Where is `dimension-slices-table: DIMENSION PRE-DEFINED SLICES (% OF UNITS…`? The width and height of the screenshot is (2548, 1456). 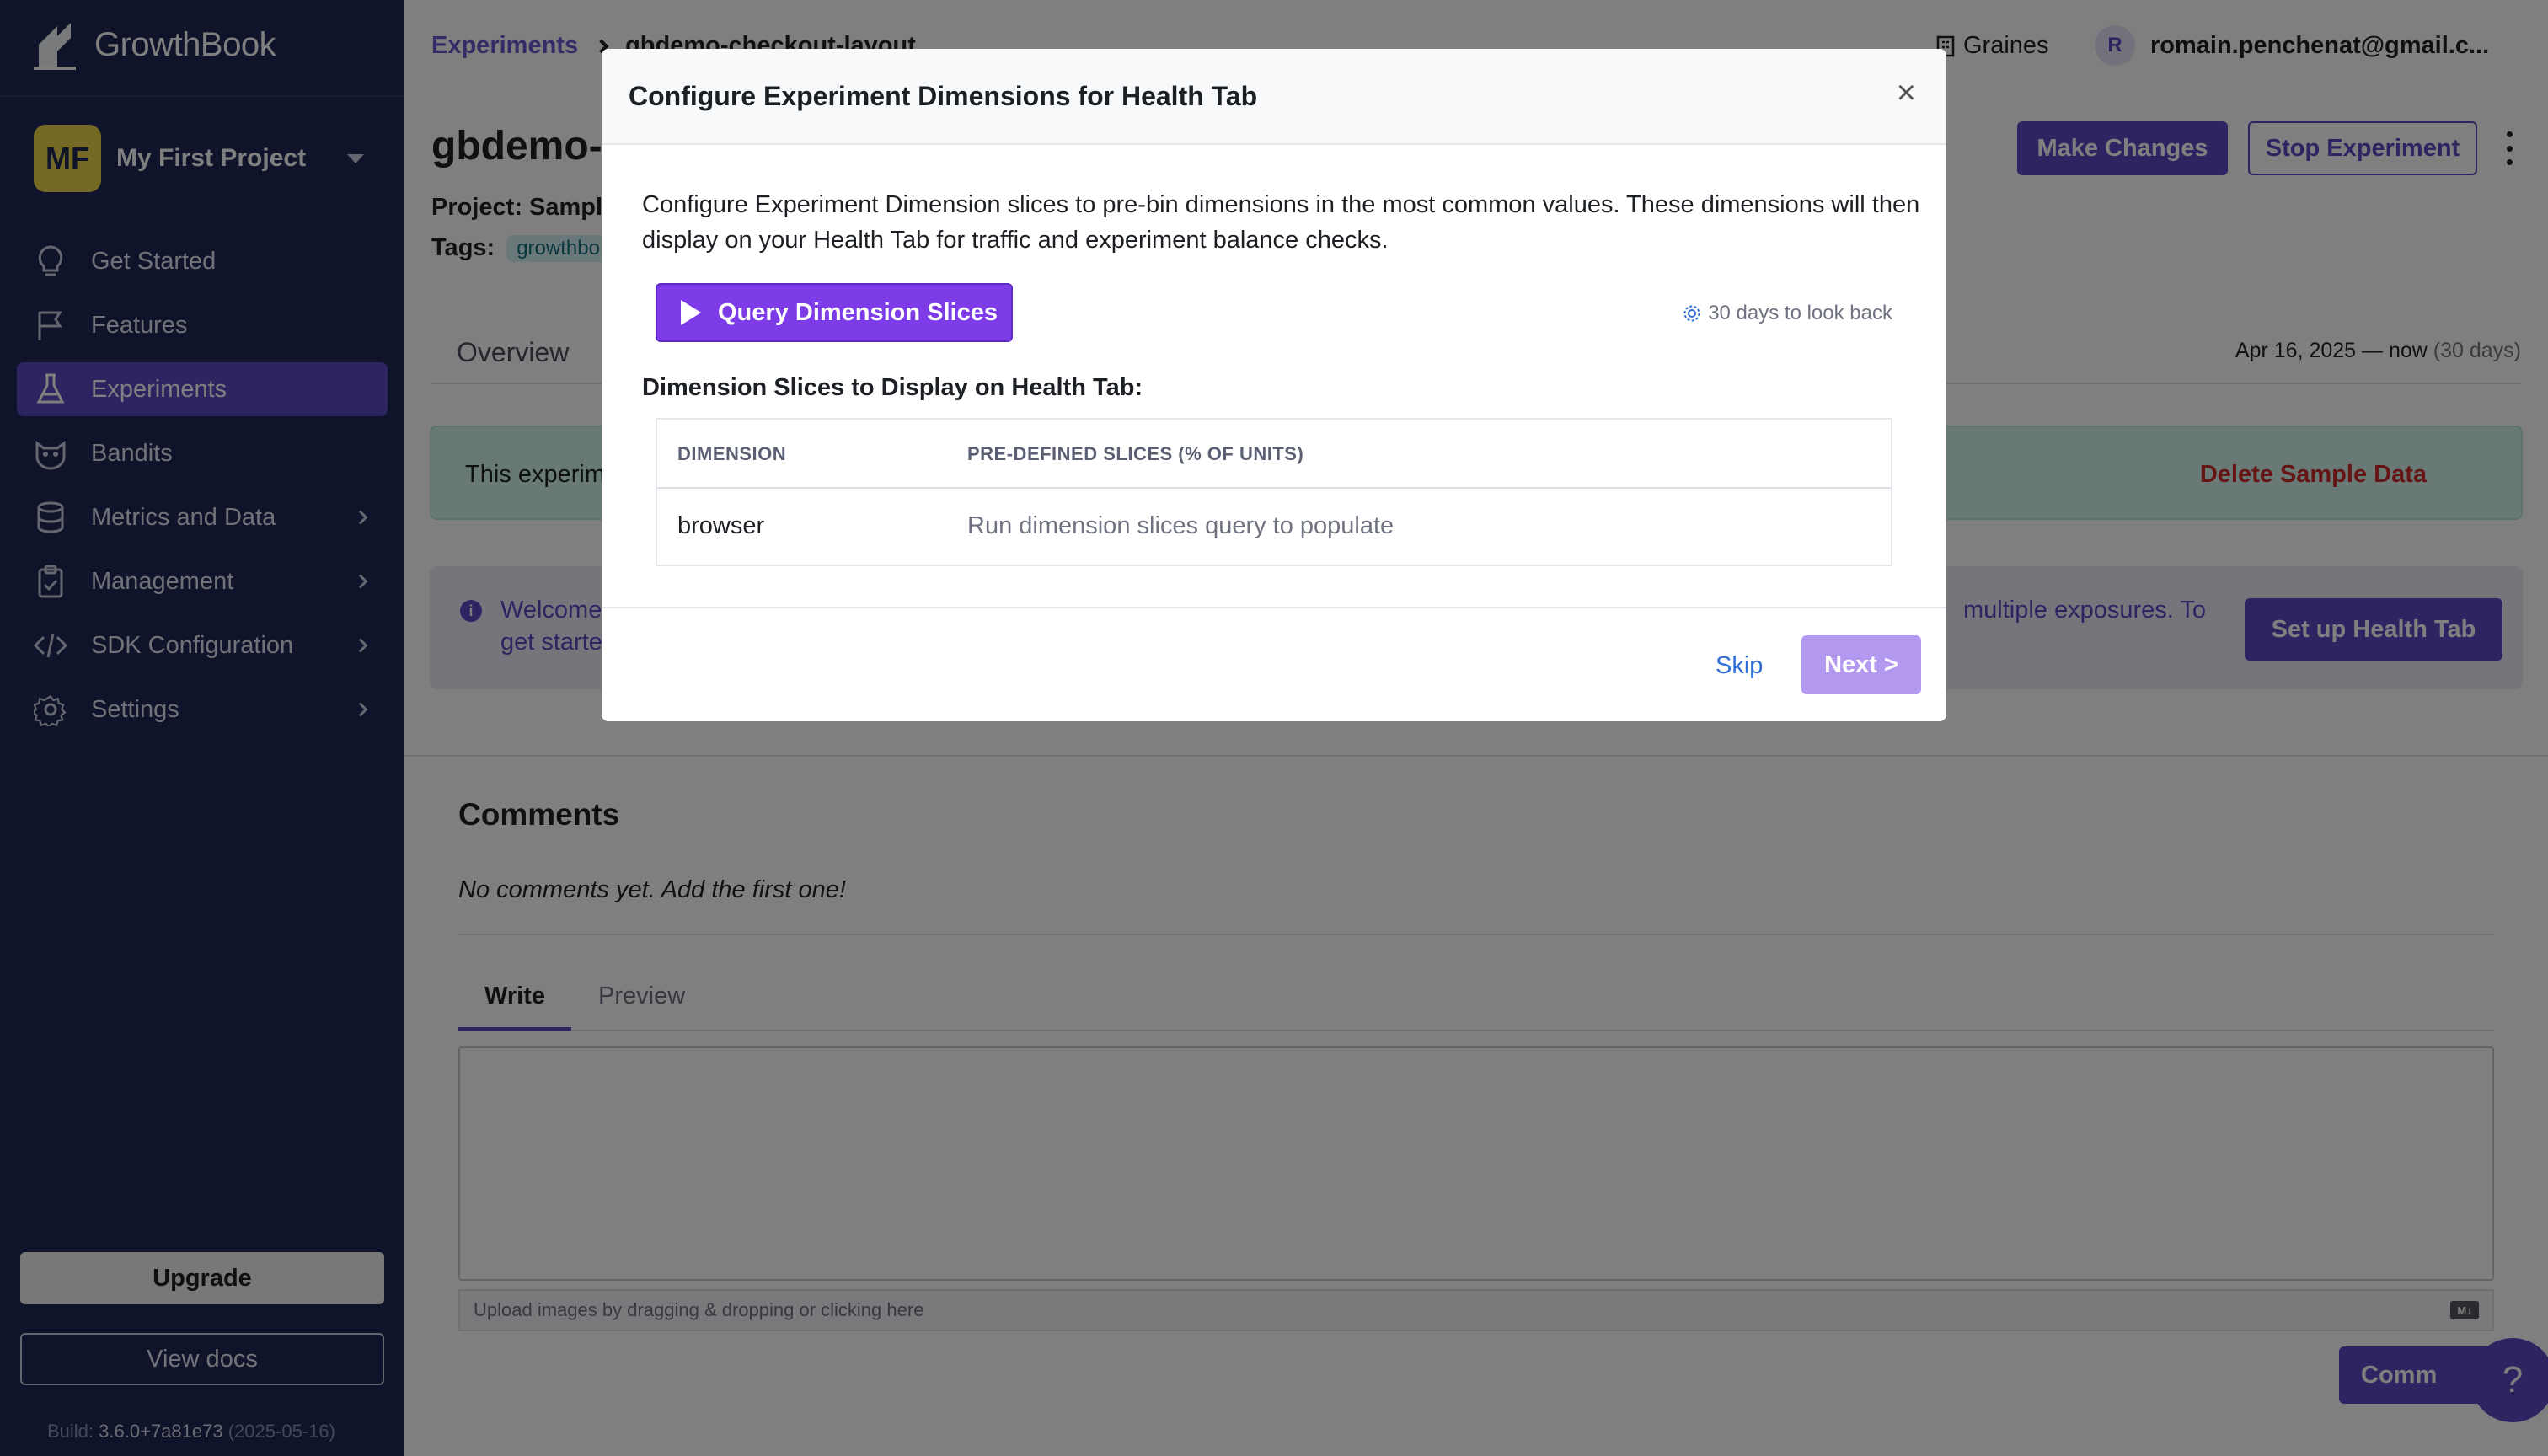 dimension-slices-table: DIMENSION PRE-DEFINED SLICES (% OF UNITS… is located at coordinates (1274, 492).